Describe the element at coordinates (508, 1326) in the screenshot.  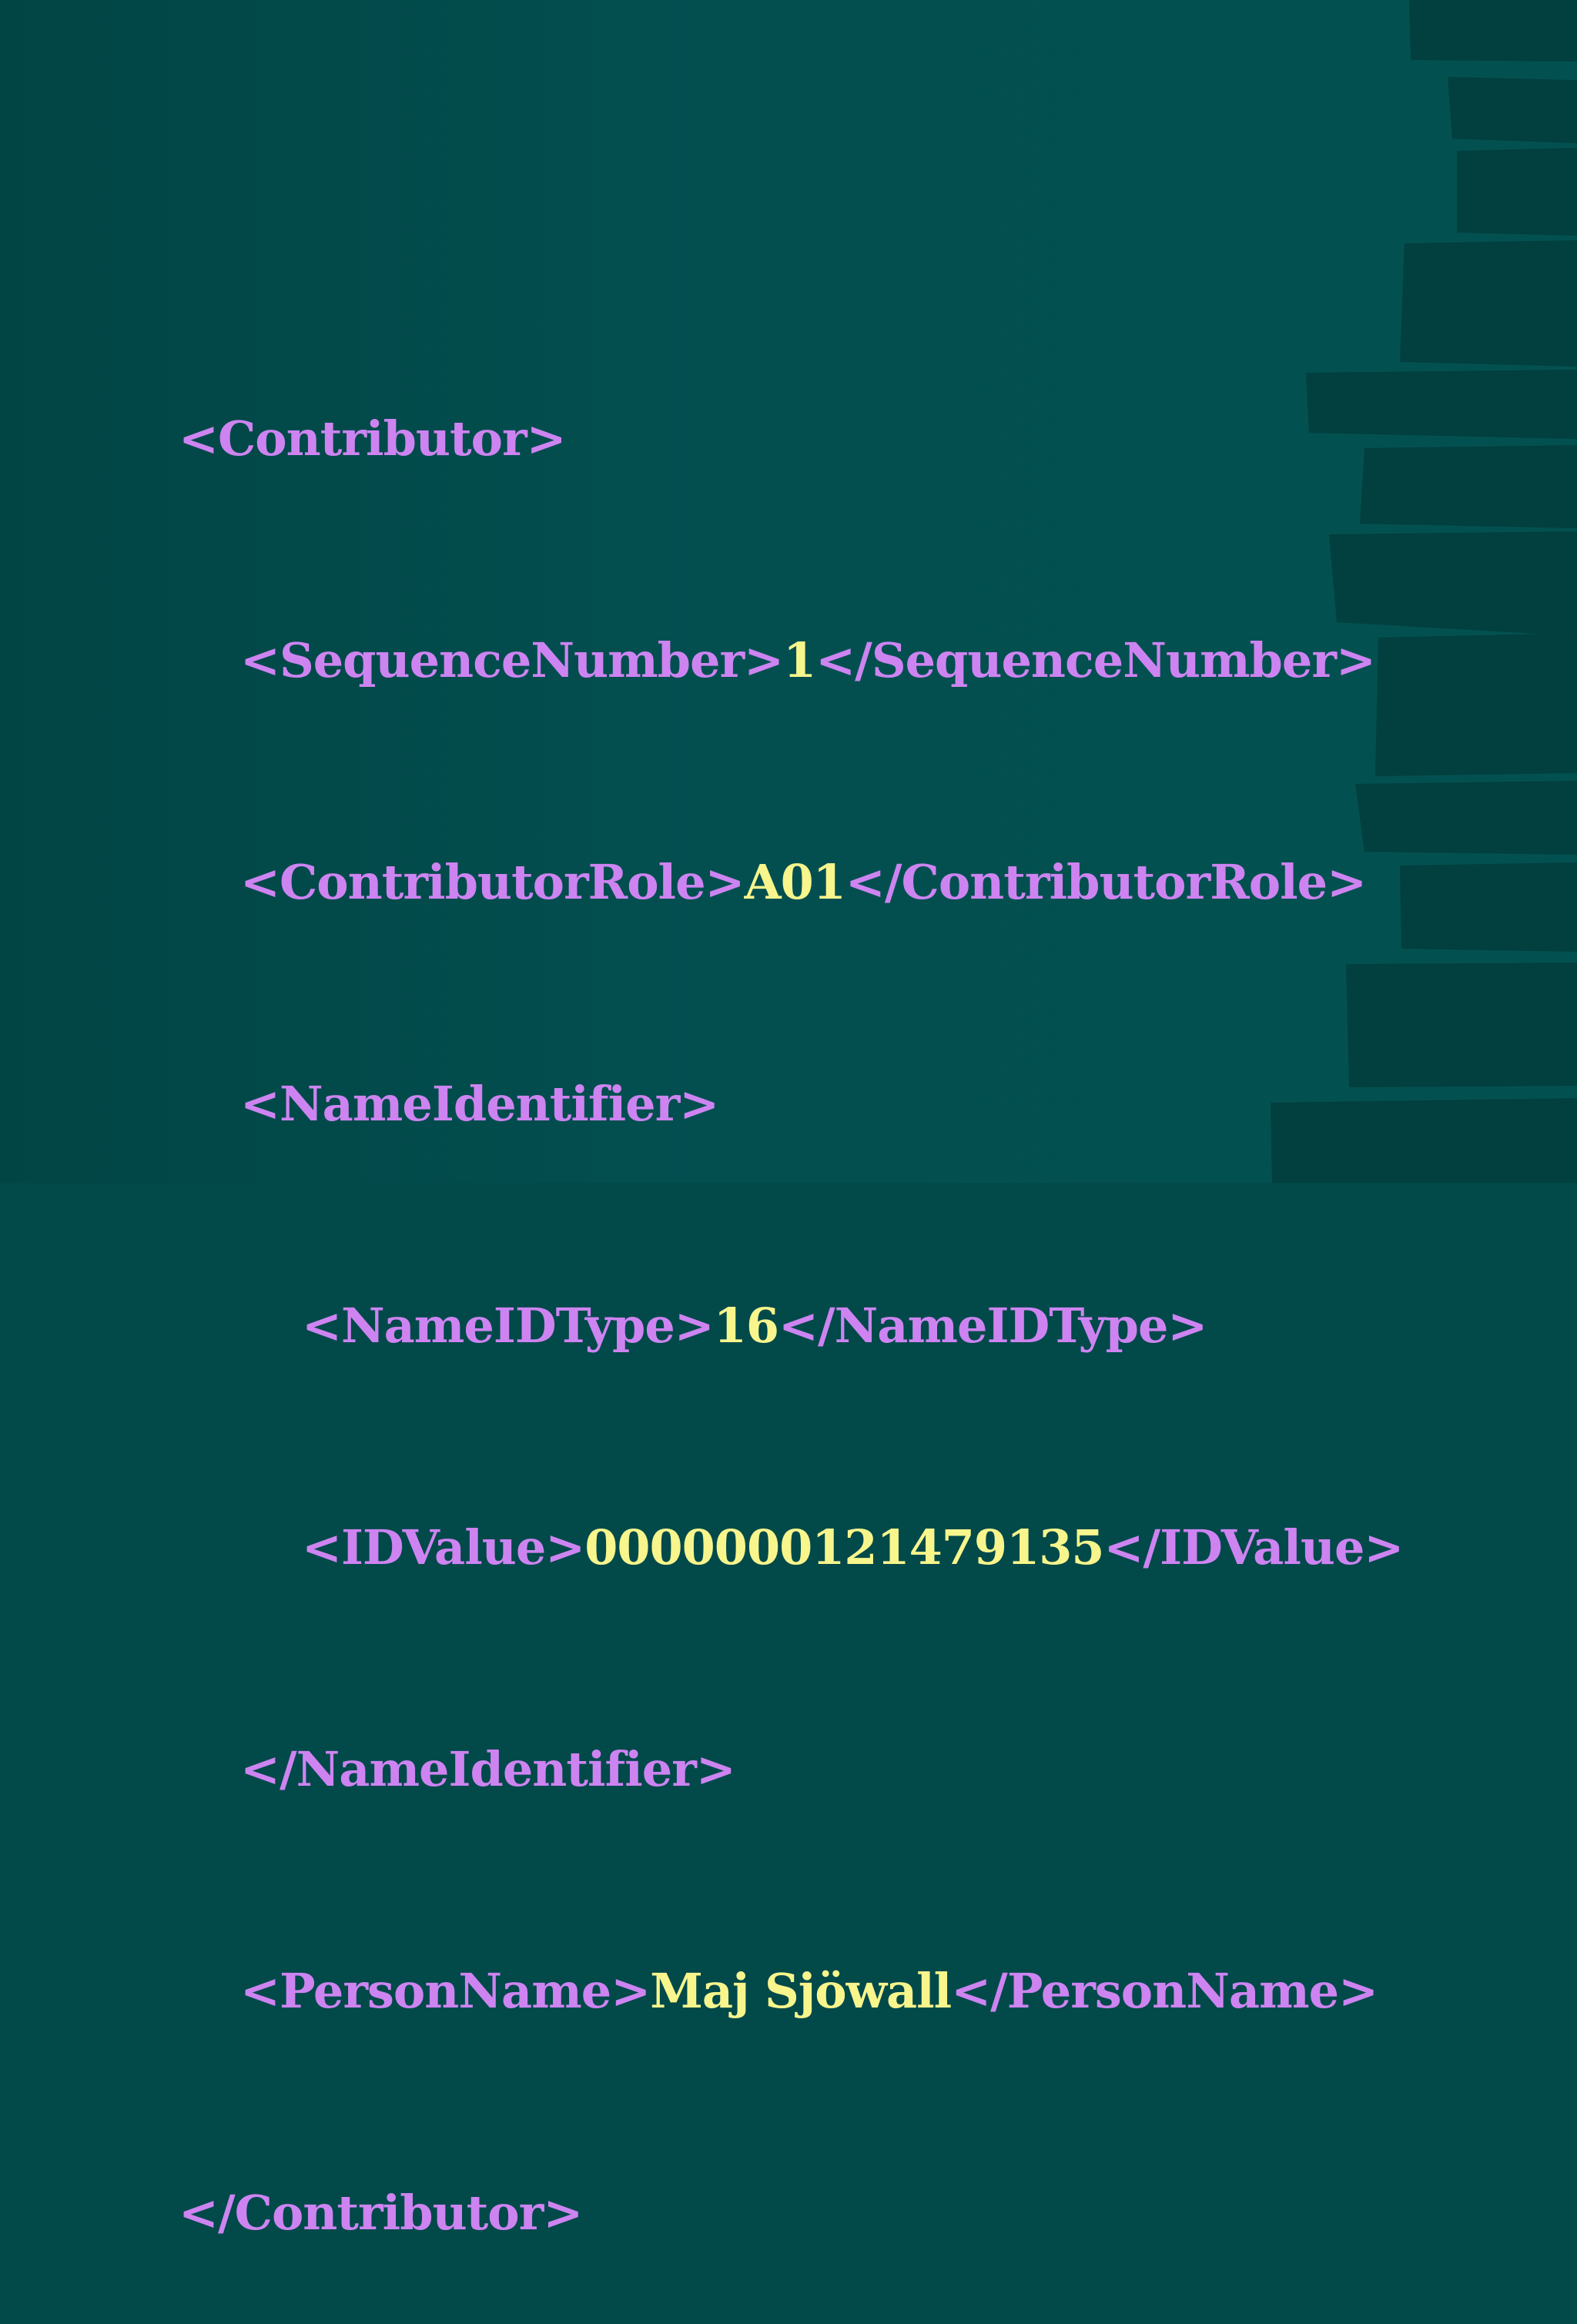
I see `name-id-type-open-tag: <NameIDType>` at that location.